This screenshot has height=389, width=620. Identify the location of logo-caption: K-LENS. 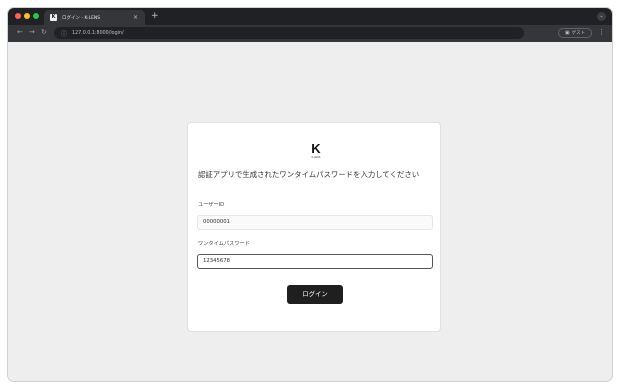
(316, 157).